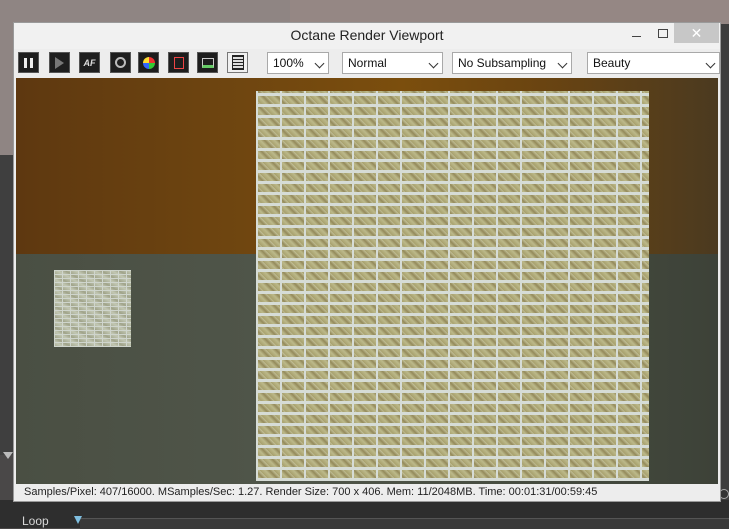 The height and width of the screenshot is (529, 729). I want to click on pause-icon, so click(28, 62).